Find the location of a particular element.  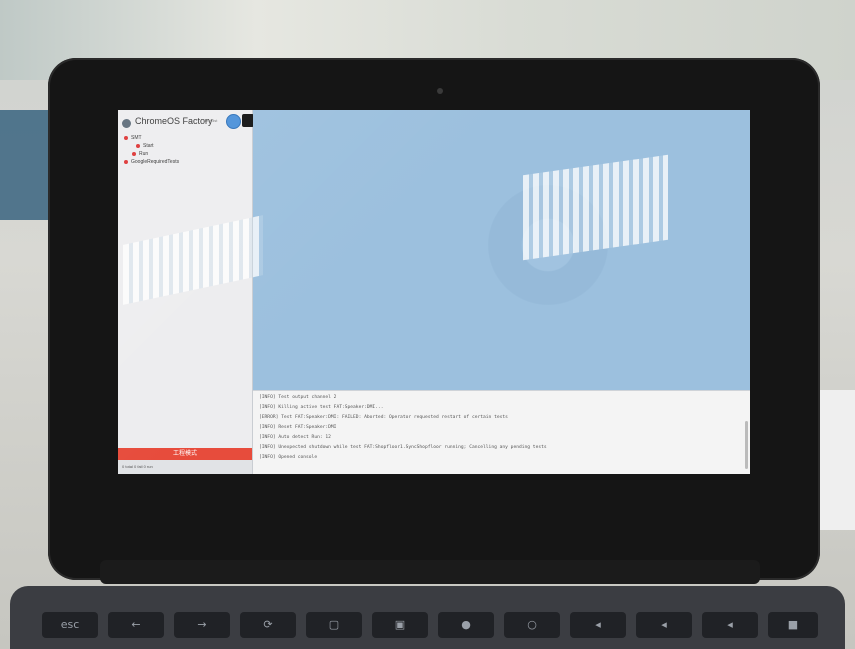

chrome-logo-icon is located at coordinates (126, 123).